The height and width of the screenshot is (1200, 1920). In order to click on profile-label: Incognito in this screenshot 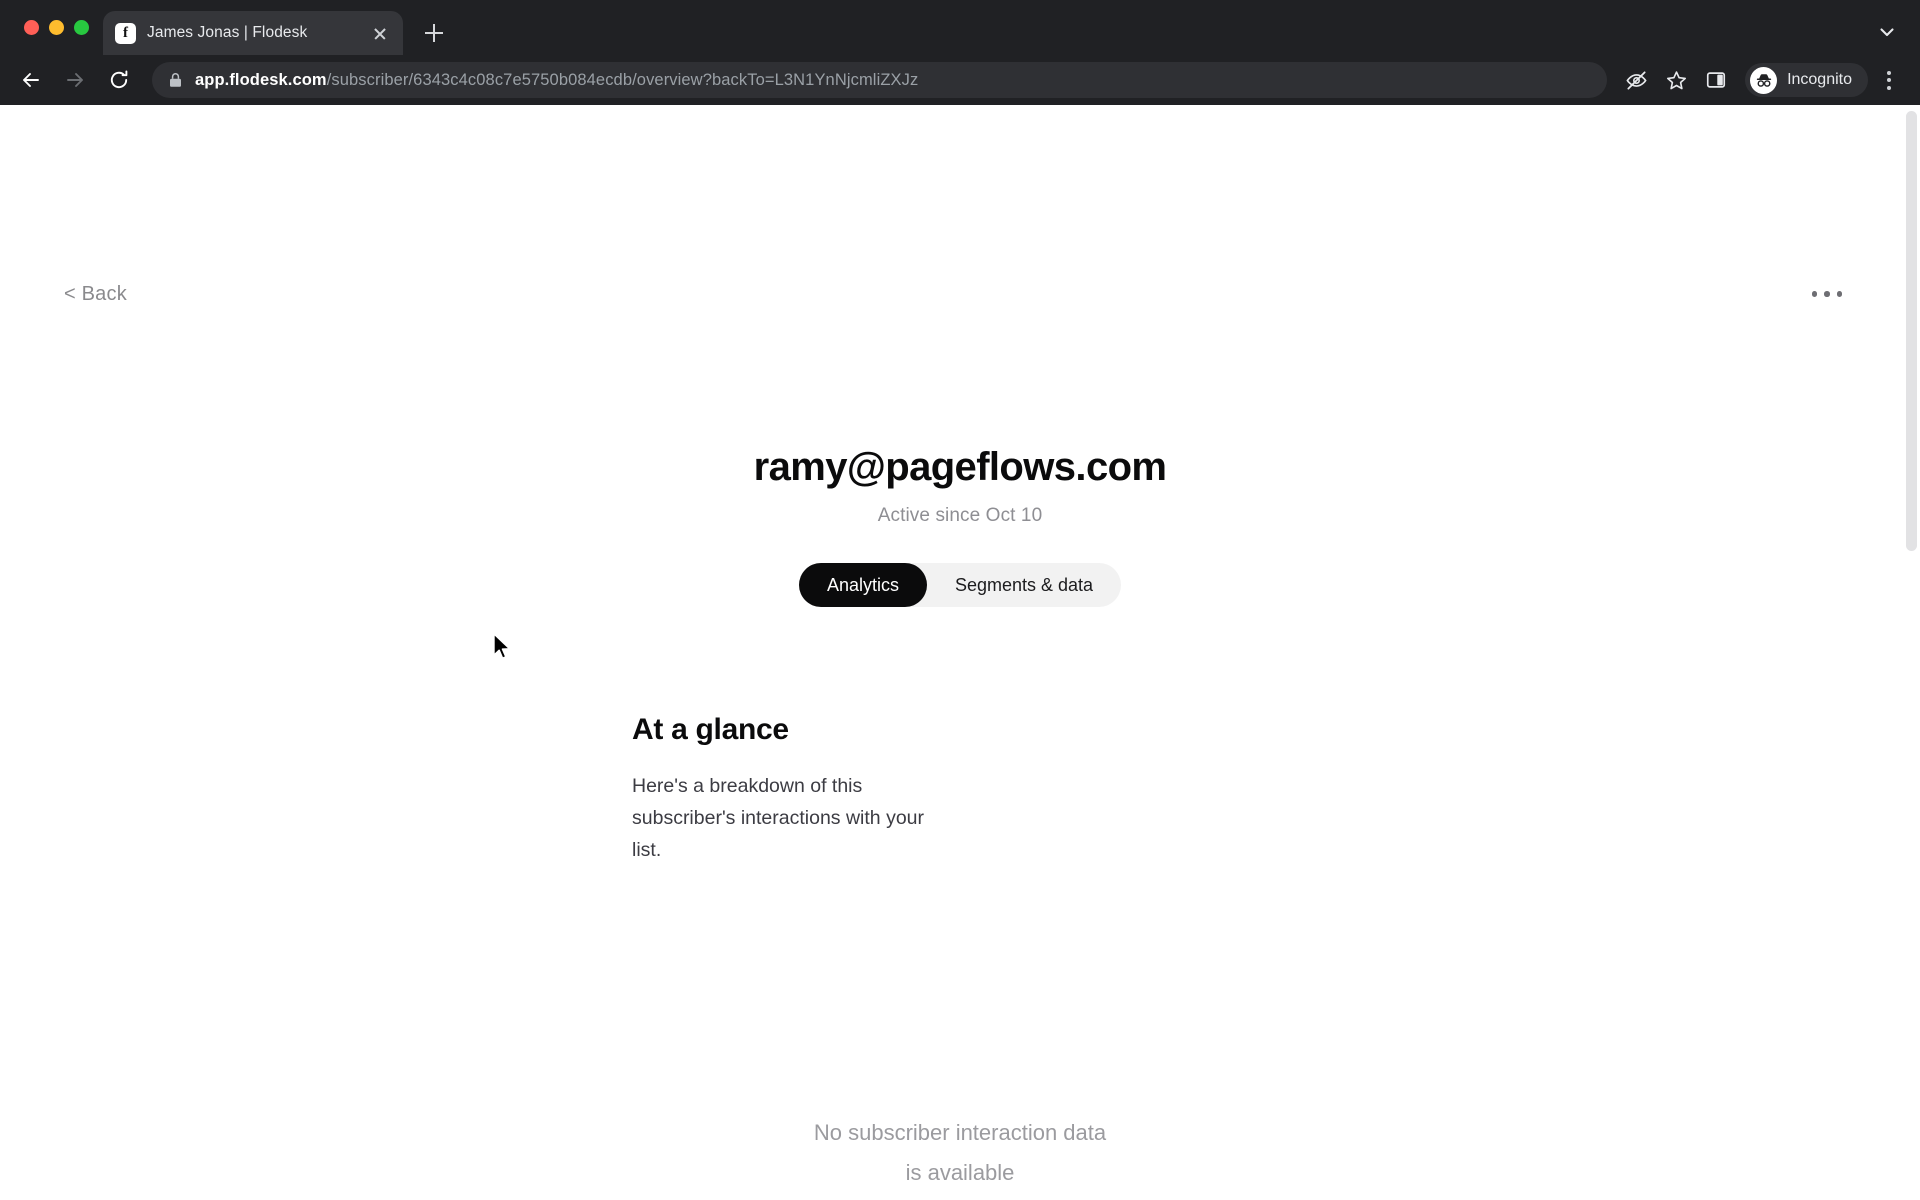, I will do `click(1819, 79)`.